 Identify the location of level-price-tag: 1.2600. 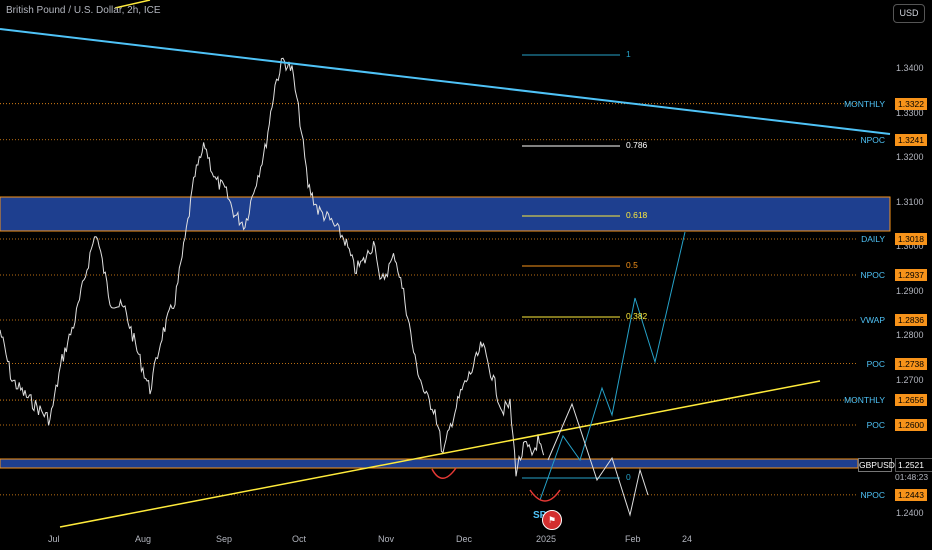
(911, 425).